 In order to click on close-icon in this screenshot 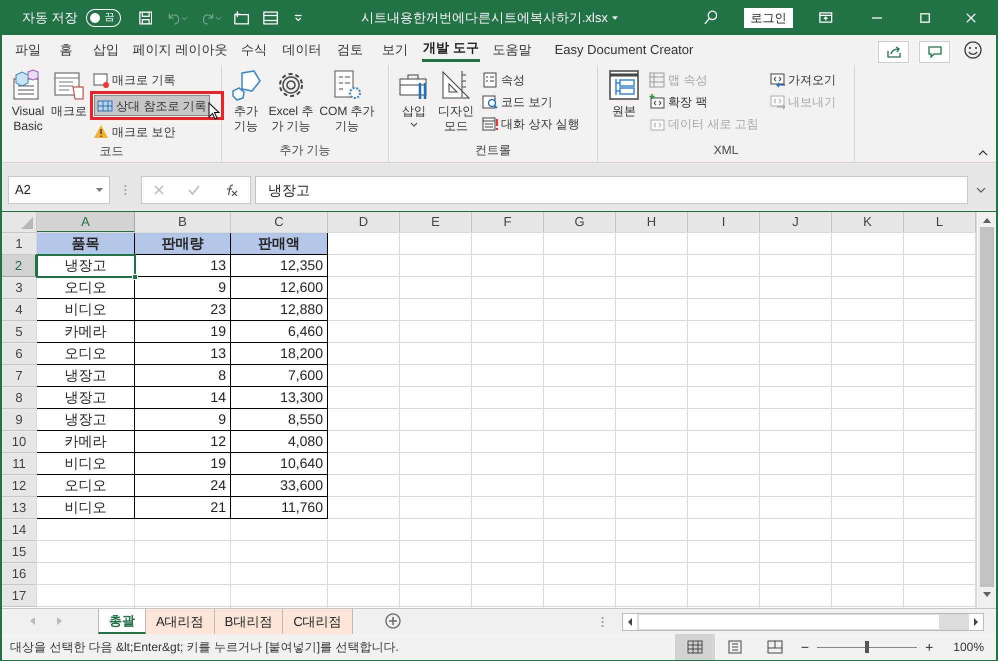, I will do `click(971, 18)`.